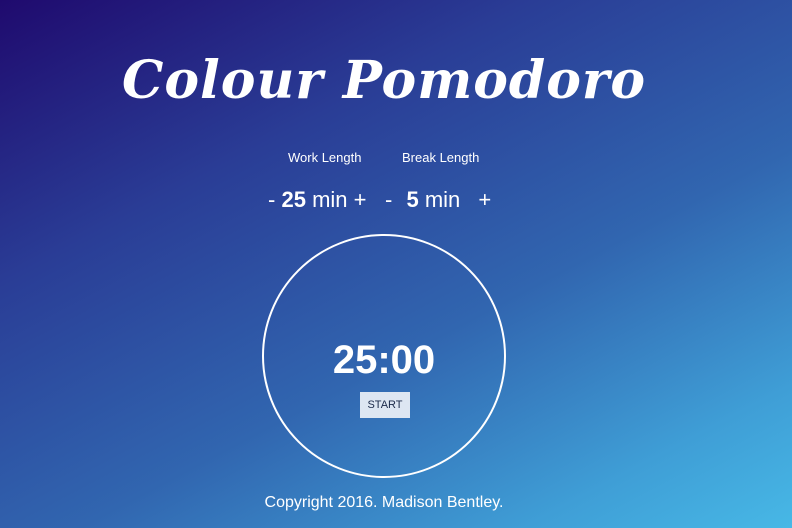 This screenshot has height=528, width=792. Describe the element at coordinates (384, 80) in the screenshot. I see `app-title: Colour Pomodoro` at that location.